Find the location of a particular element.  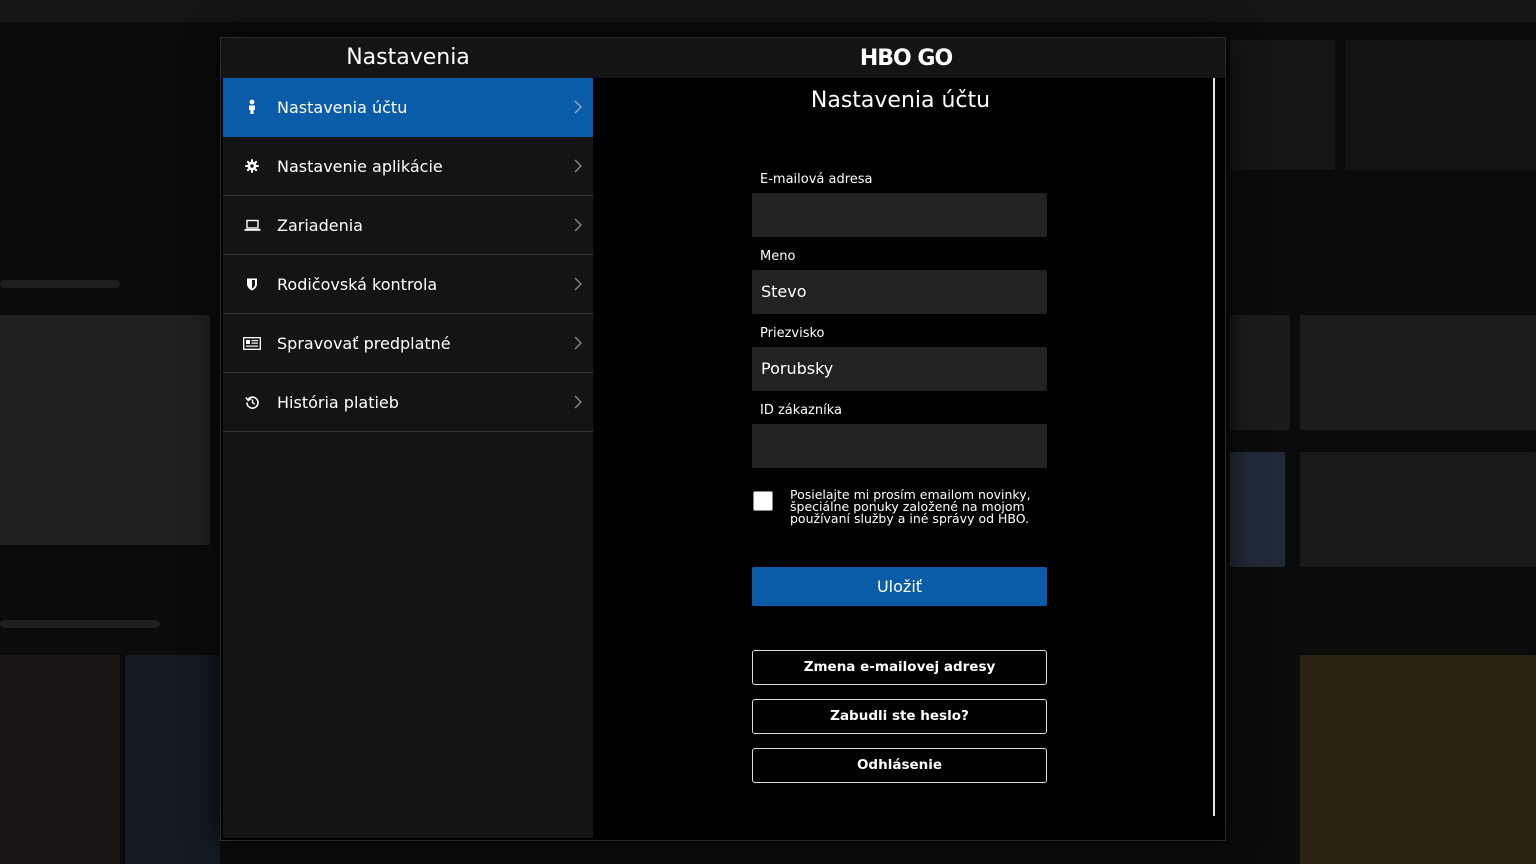

first-name-field: Stevo is located at coordinates (899, 292).